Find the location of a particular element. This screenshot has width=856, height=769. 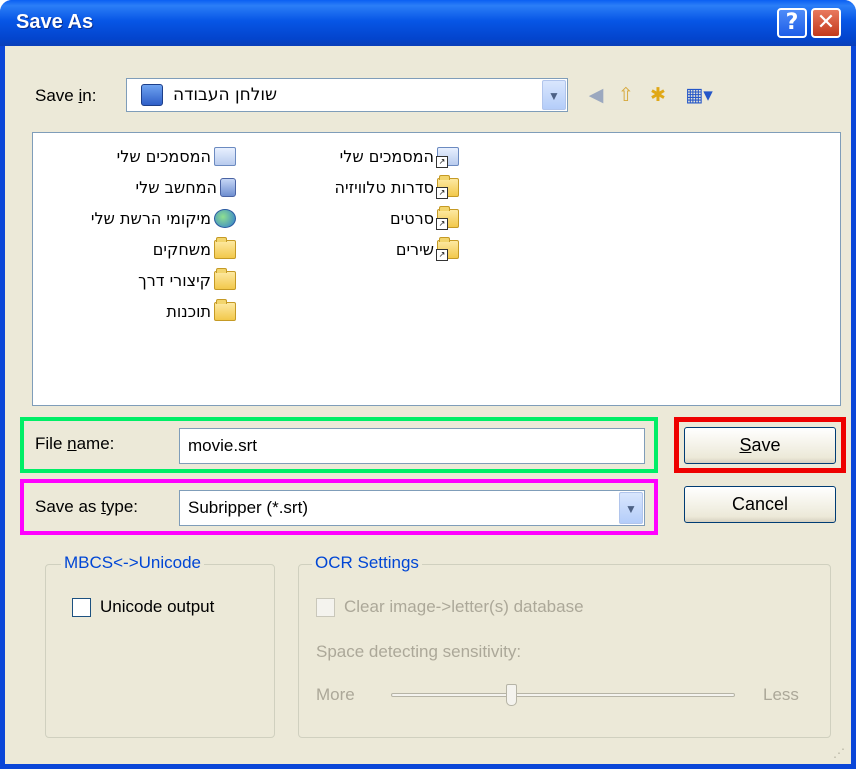

ocr-group-title: OCR Settings is located at coordinates (367, 563).